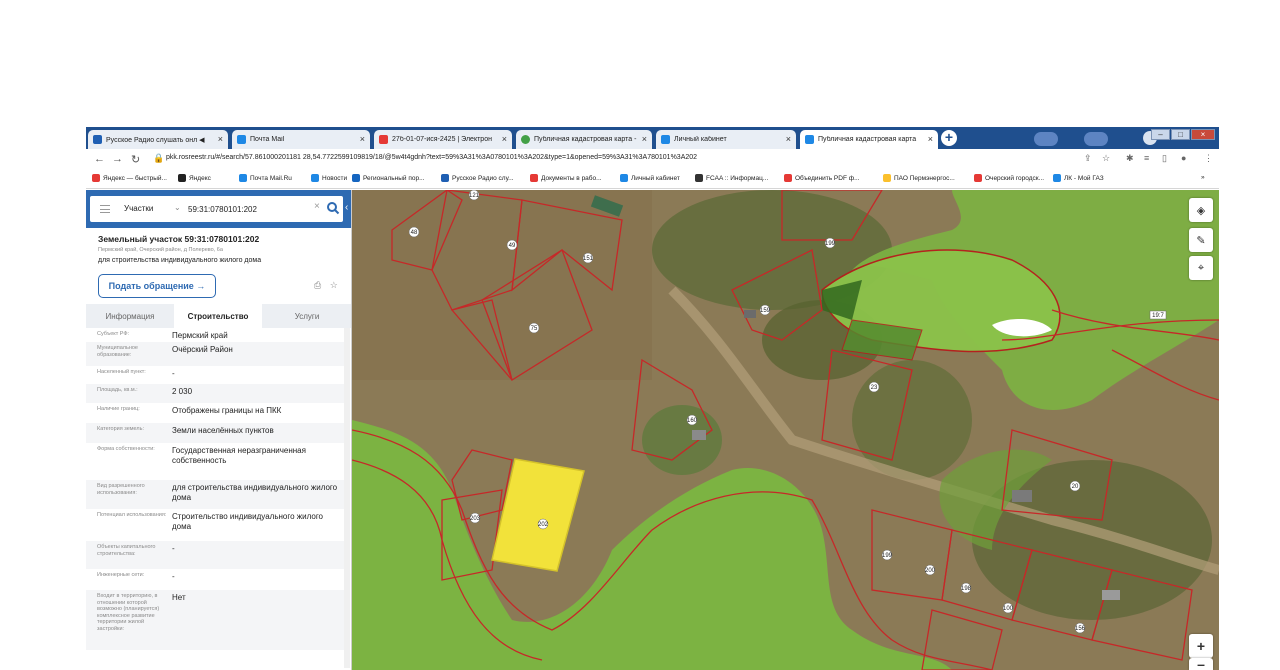 The image size is (1280, 670). What do you see at coordinates (474, 196) in the screenshot?
I see `parcel-label: 121` at bounding box center [474, 196].